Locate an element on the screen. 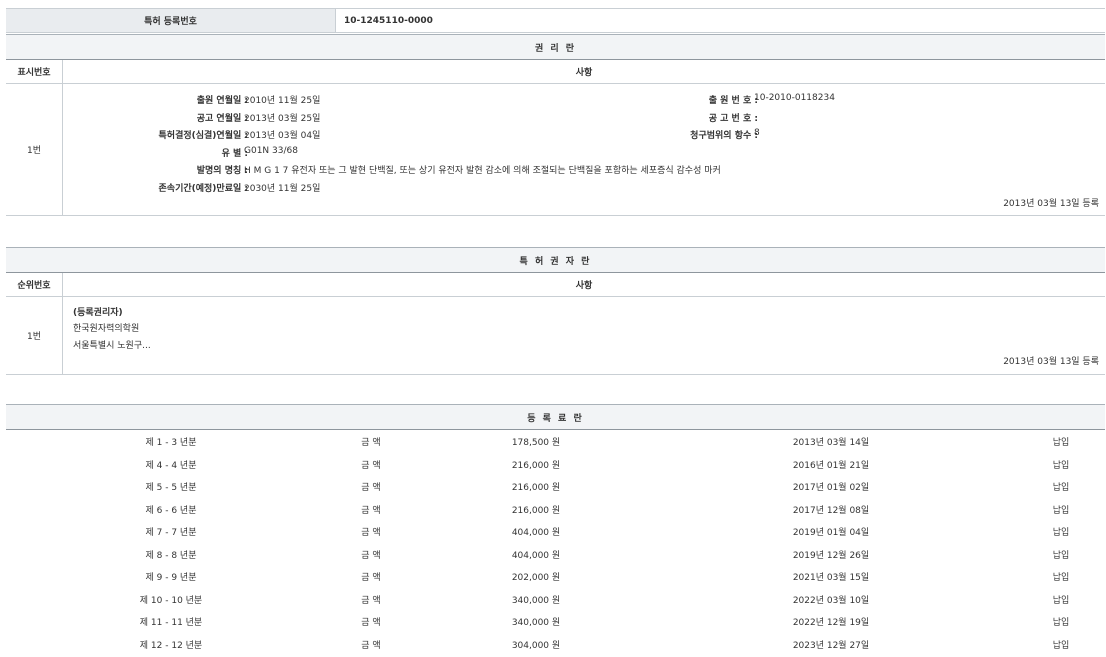 This screenshot has width=1106, height=657. claims-count: 8 is located at coordinates (757, 133).